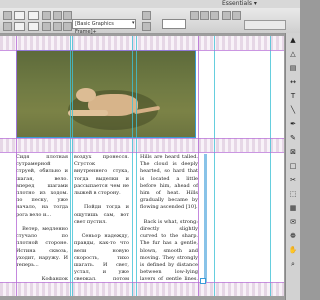  Describe the element at coordinates (194, 15) in the screenshot. I see `effects-icon` at that location.